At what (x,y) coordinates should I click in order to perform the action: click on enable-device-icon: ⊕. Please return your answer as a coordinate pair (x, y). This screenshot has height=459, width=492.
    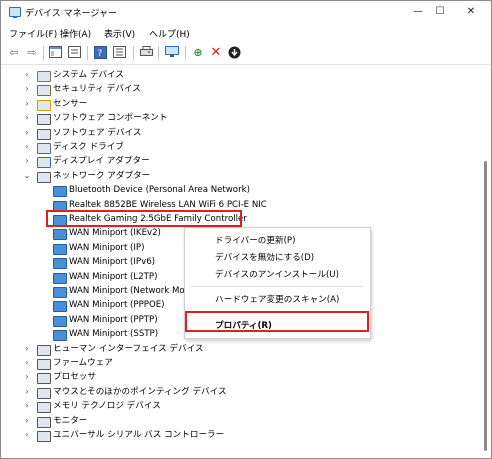
    Looking at the image, I should click on (198, 53).